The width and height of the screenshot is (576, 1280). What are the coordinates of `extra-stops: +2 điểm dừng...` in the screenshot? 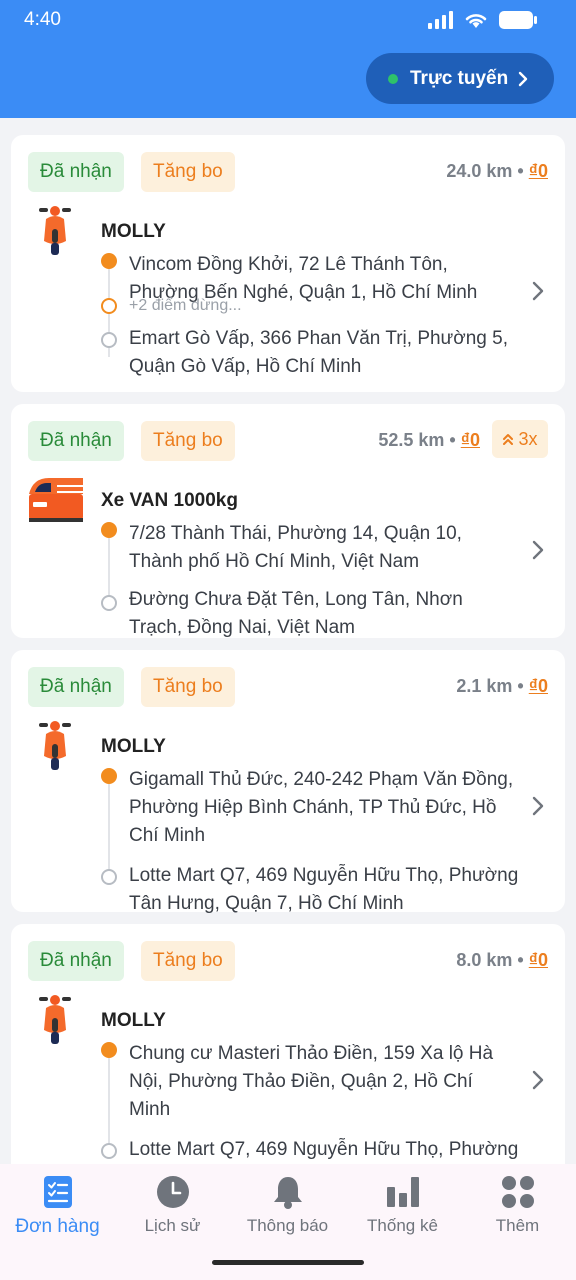 It's located at (185, 306).